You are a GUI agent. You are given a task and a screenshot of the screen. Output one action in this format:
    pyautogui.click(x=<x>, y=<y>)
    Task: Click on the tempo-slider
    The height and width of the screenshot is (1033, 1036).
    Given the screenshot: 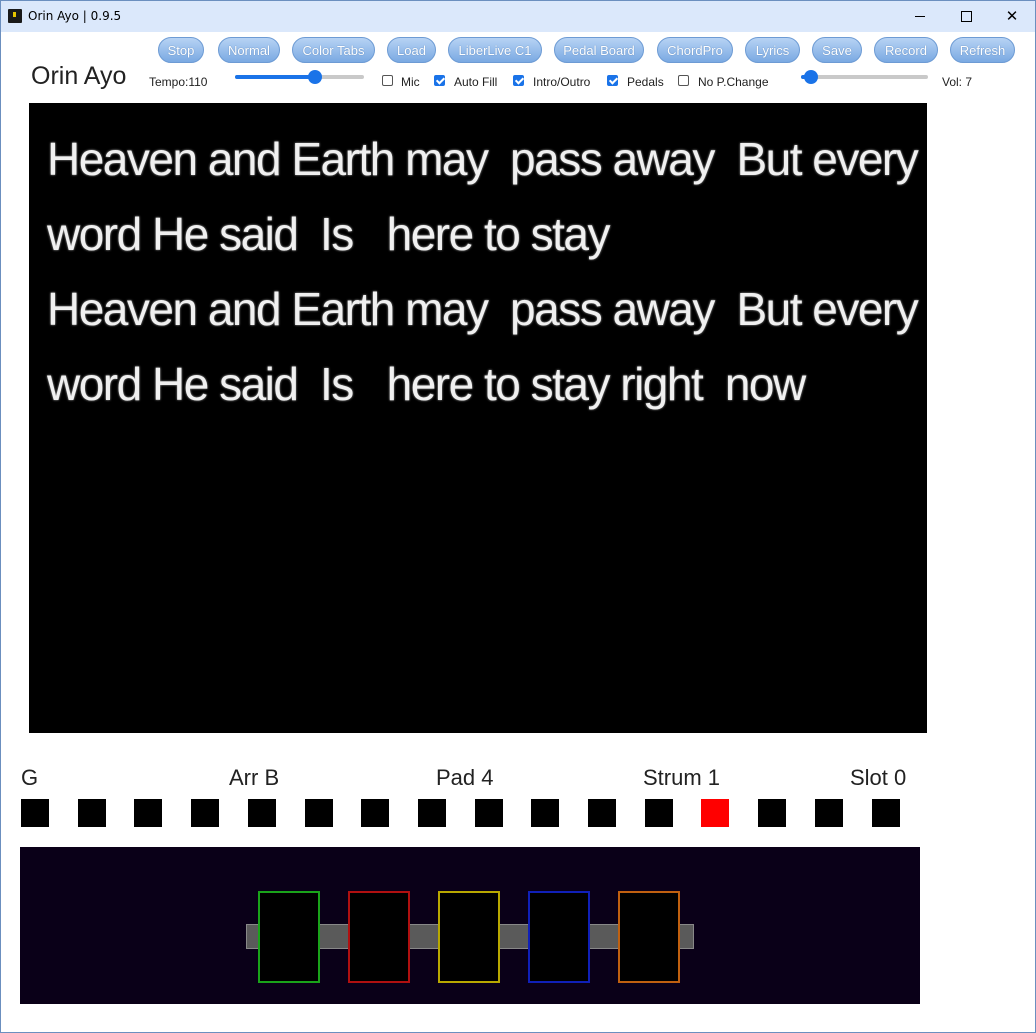 What is the action you would take?
    pyautogui.click(x=299, y=77)
    